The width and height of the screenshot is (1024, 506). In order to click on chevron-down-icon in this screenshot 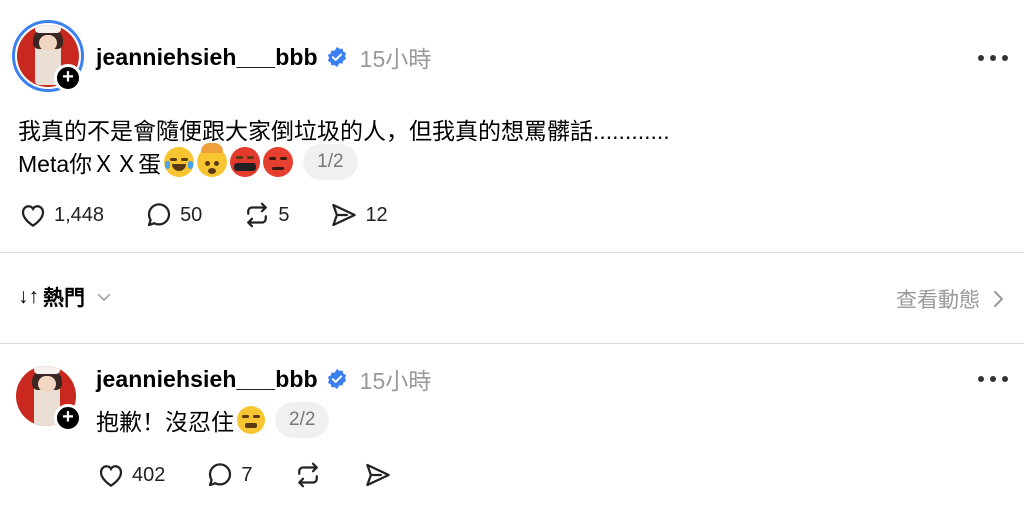, I will do `click(104, 297)`.